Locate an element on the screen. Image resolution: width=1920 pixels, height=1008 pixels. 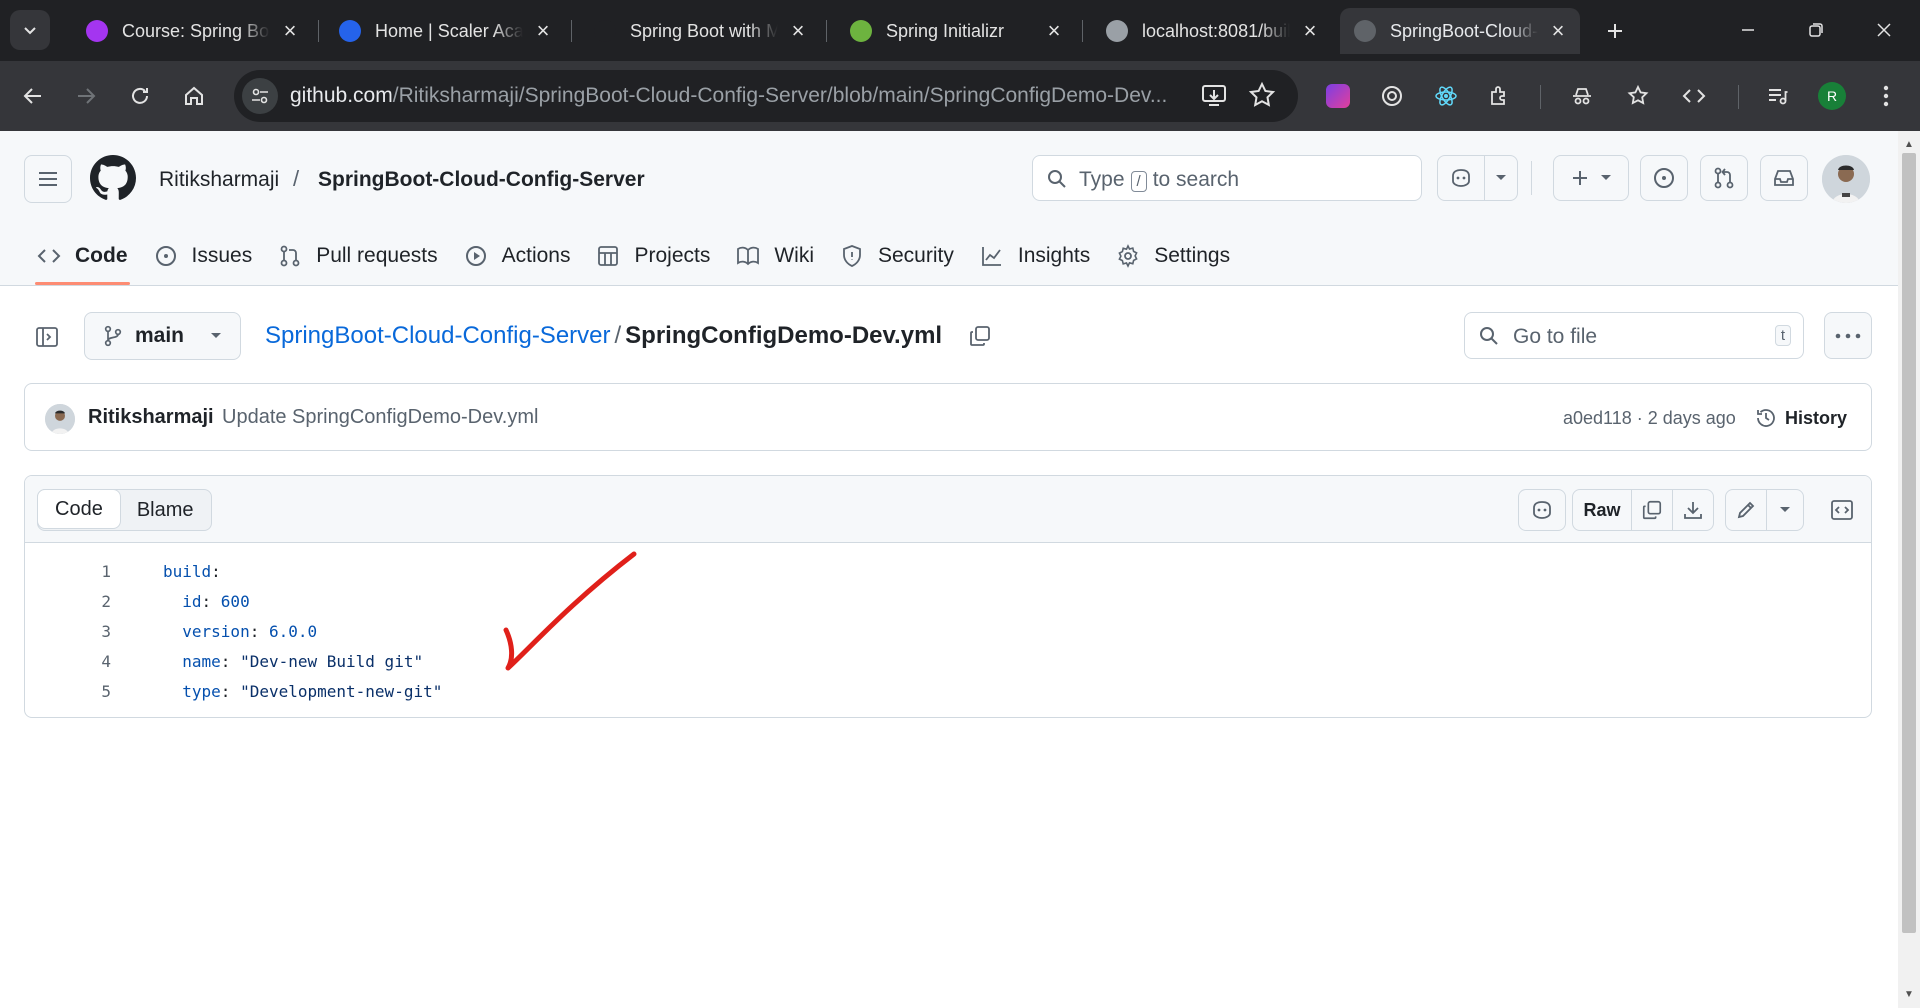
branch-selector-button: main is located at coordinates (162, 336).